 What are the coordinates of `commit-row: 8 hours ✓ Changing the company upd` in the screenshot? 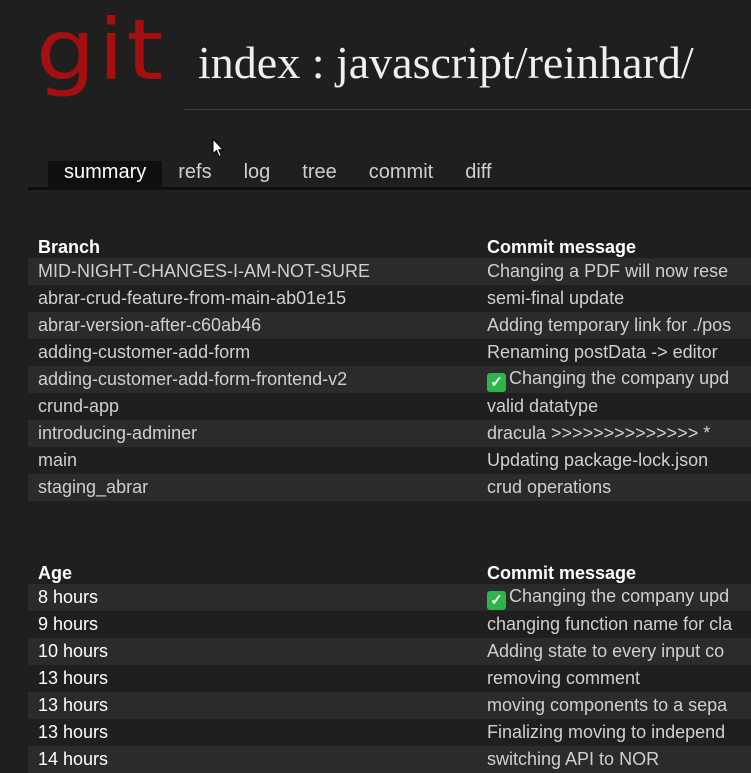 It's located at (389, 597).